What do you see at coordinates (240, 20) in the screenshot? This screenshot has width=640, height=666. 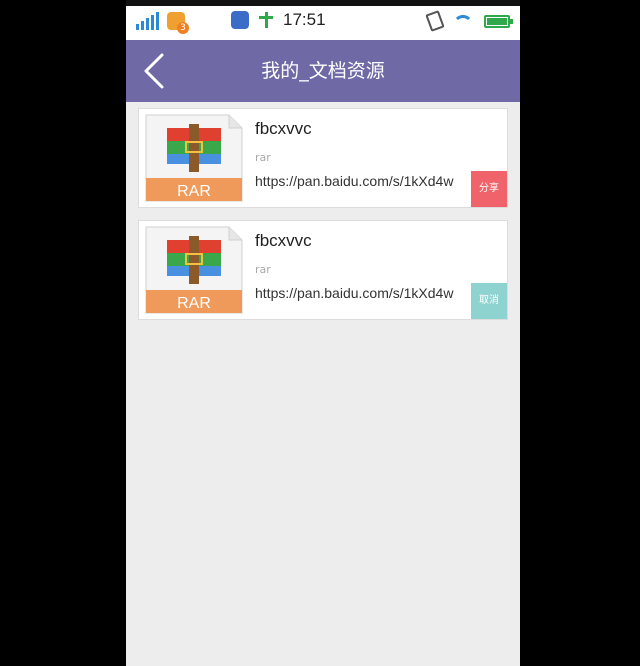 I see `shield-app-icon` at bounding box center [240, 20].